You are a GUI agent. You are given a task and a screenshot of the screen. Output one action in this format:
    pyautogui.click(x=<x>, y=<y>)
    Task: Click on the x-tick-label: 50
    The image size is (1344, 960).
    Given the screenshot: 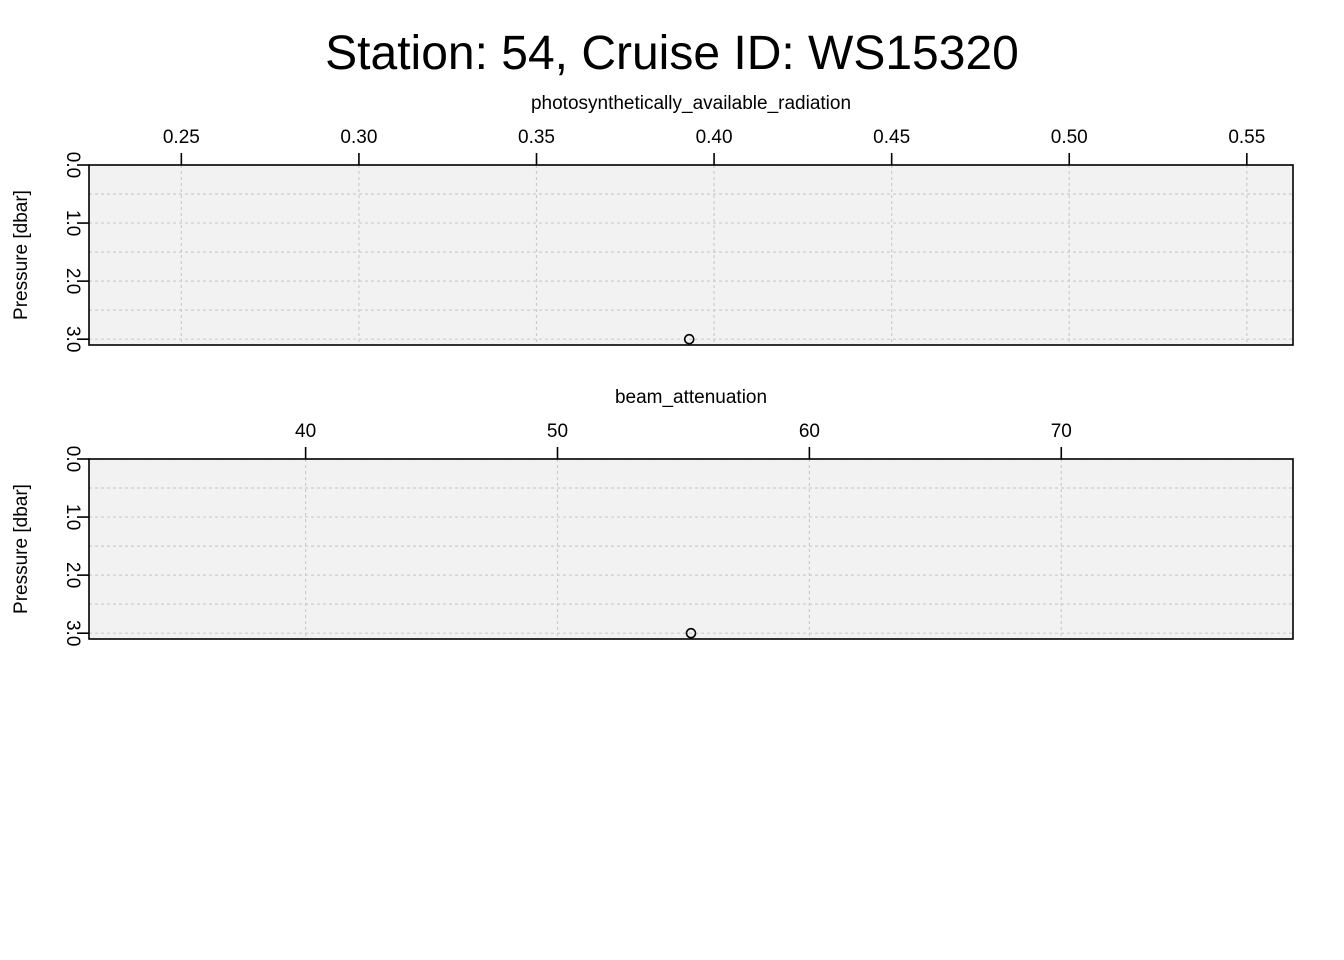 What is the action you would take?
    pyautogui.click(x=557, y=431)
    